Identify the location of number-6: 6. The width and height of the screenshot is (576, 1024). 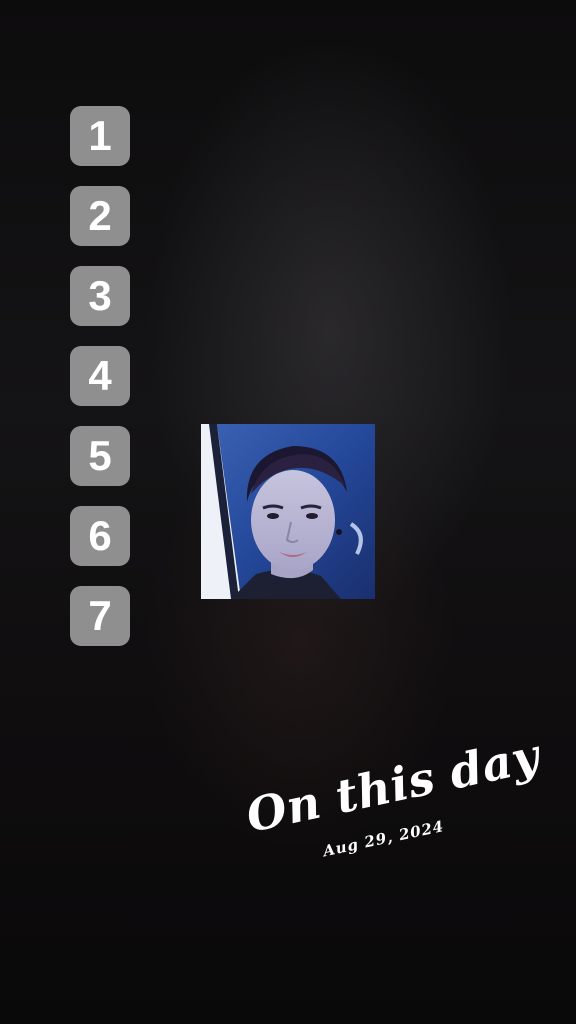
(100, 536).